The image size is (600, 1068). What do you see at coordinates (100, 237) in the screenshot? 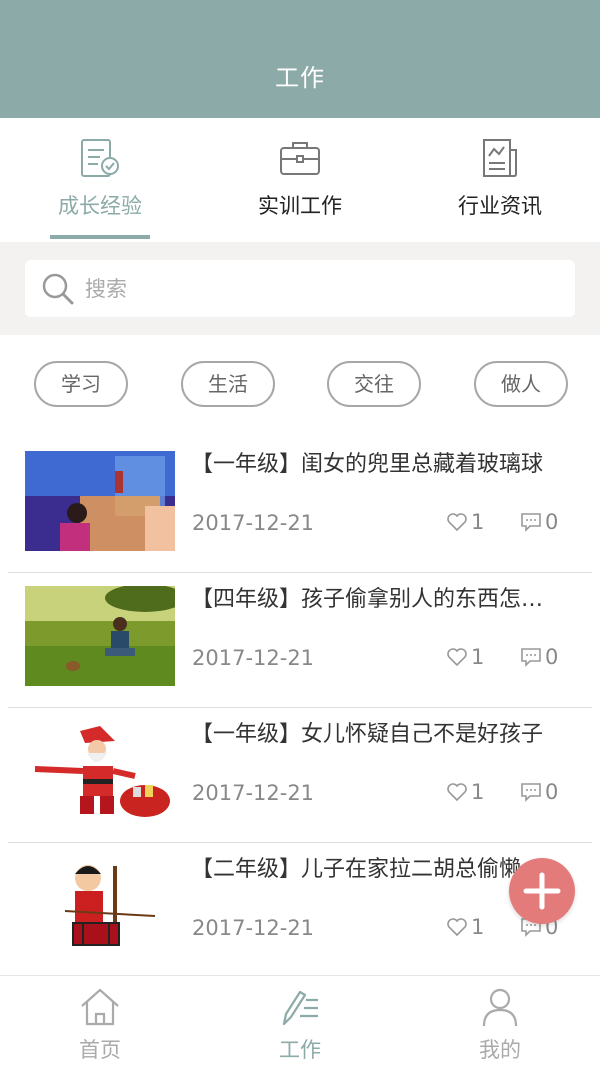
I see `active-tab-indicator` at bounding box center [100, 237].